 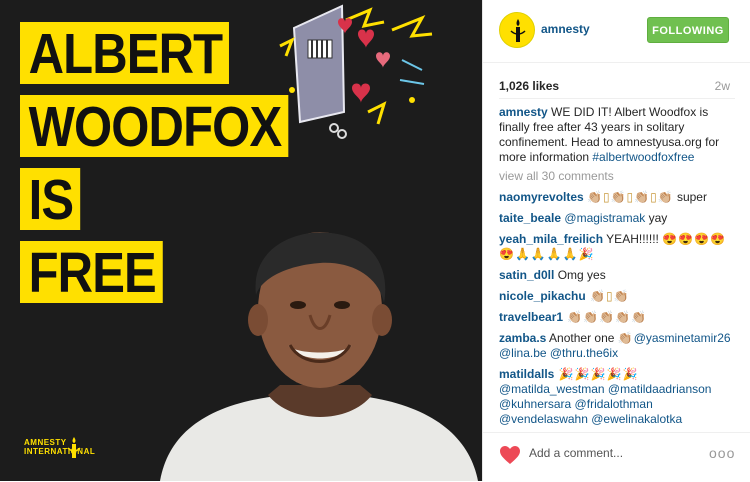 What do you see at coordinates (522, 338) in the screenshot?
I see `comment-username: zamba.s` at bounding box center [522, 338].